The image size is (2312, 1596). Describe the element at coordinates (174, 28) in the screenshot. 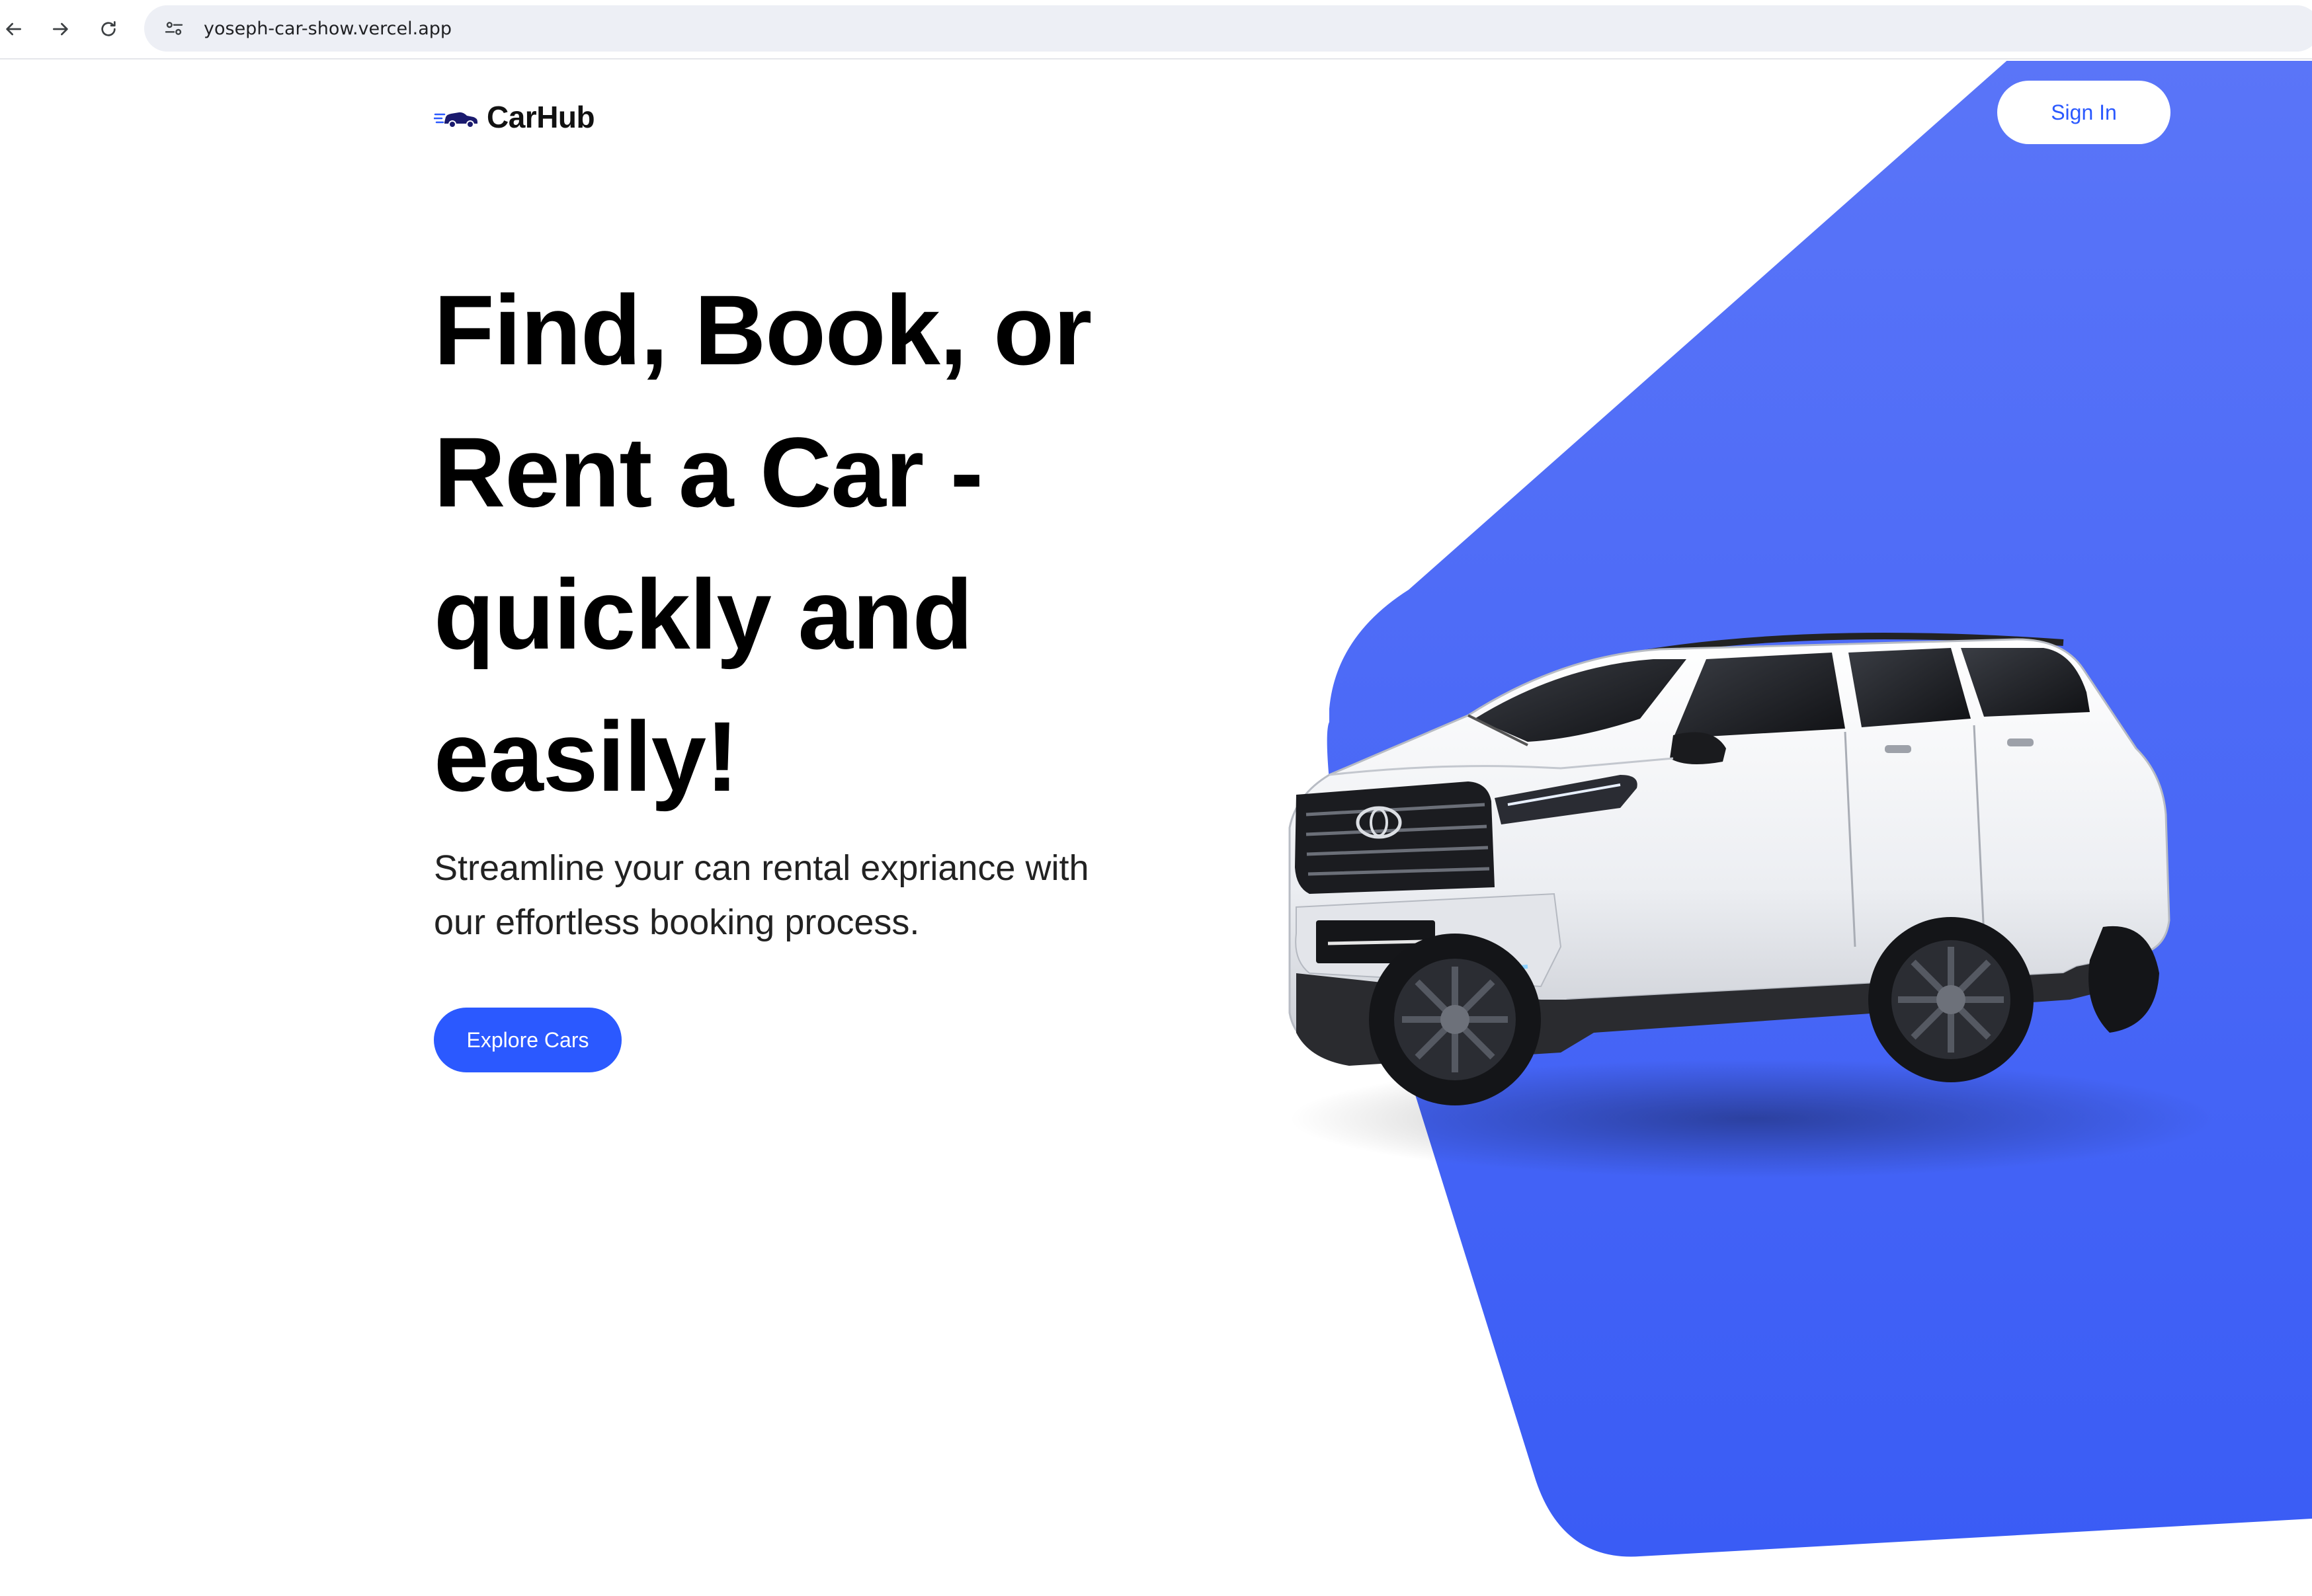

I see `site-settings-icon` at that location.